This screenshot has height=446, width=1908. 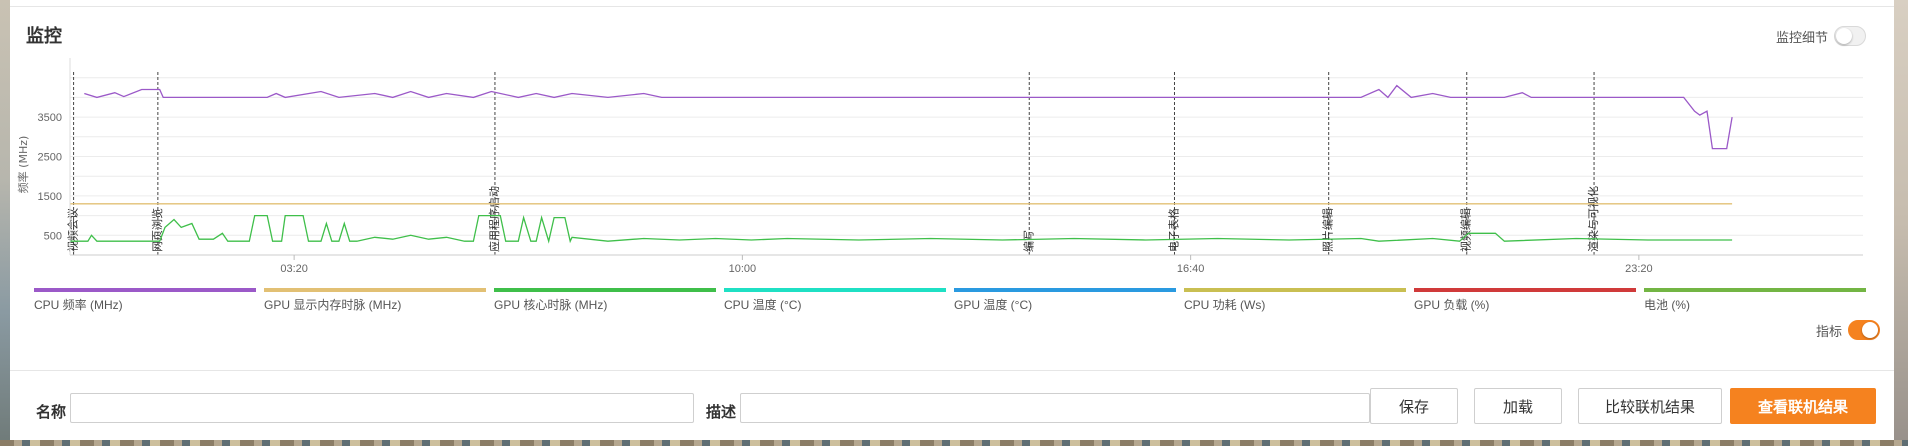 I want to click on scene-marker-label: 电子表格, so click(x=1173, y=230).